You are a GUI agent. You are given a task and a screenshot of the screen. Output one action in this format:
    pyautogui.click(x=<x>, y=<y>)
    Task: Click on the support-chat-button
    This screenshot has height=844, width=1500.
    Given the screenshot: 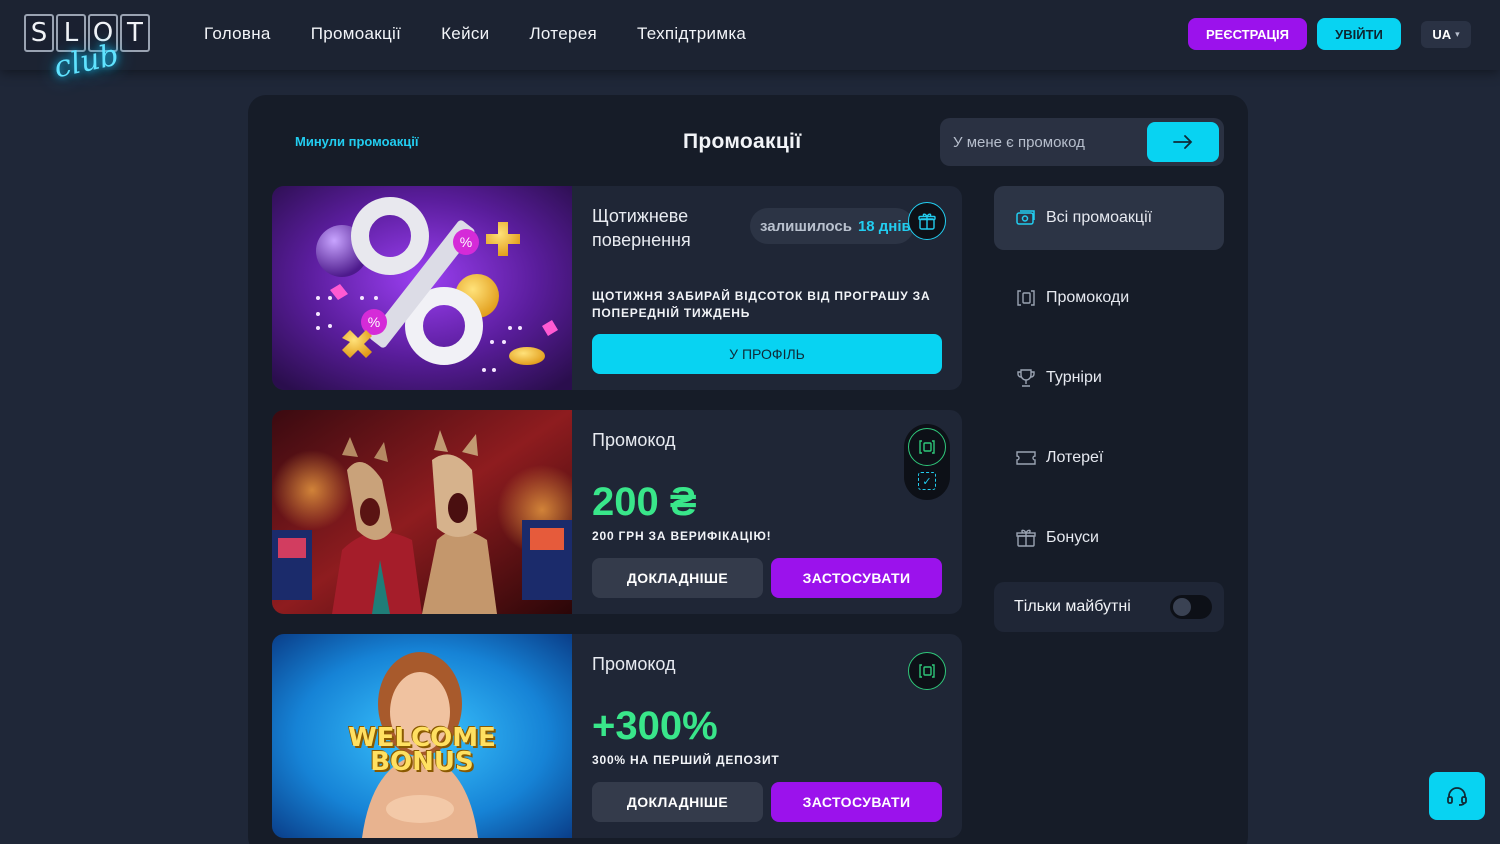 What is the action you would take?
    pyautogui.click(x=1457, y=796)
    